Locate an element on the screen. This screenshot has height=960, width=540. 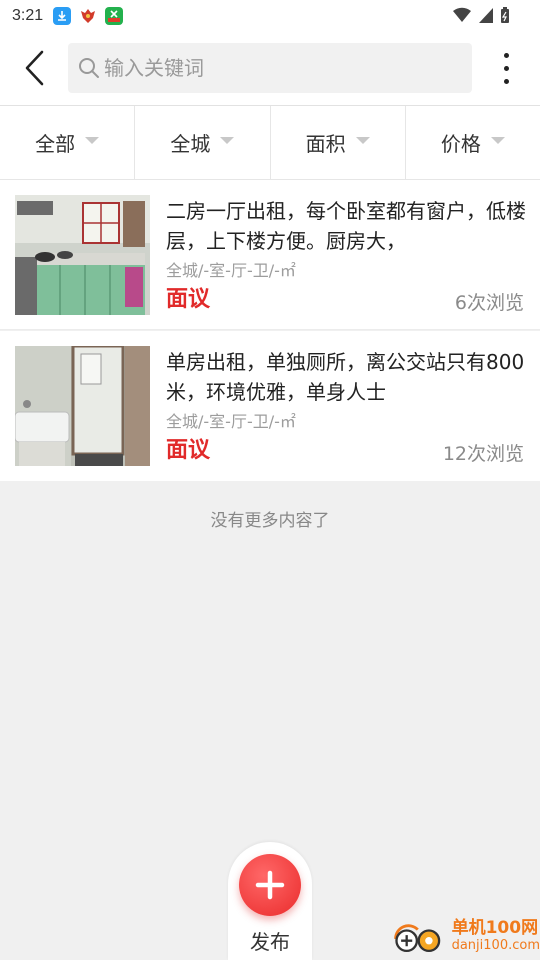
game-notification-icon is located at coordinates (114, 16).